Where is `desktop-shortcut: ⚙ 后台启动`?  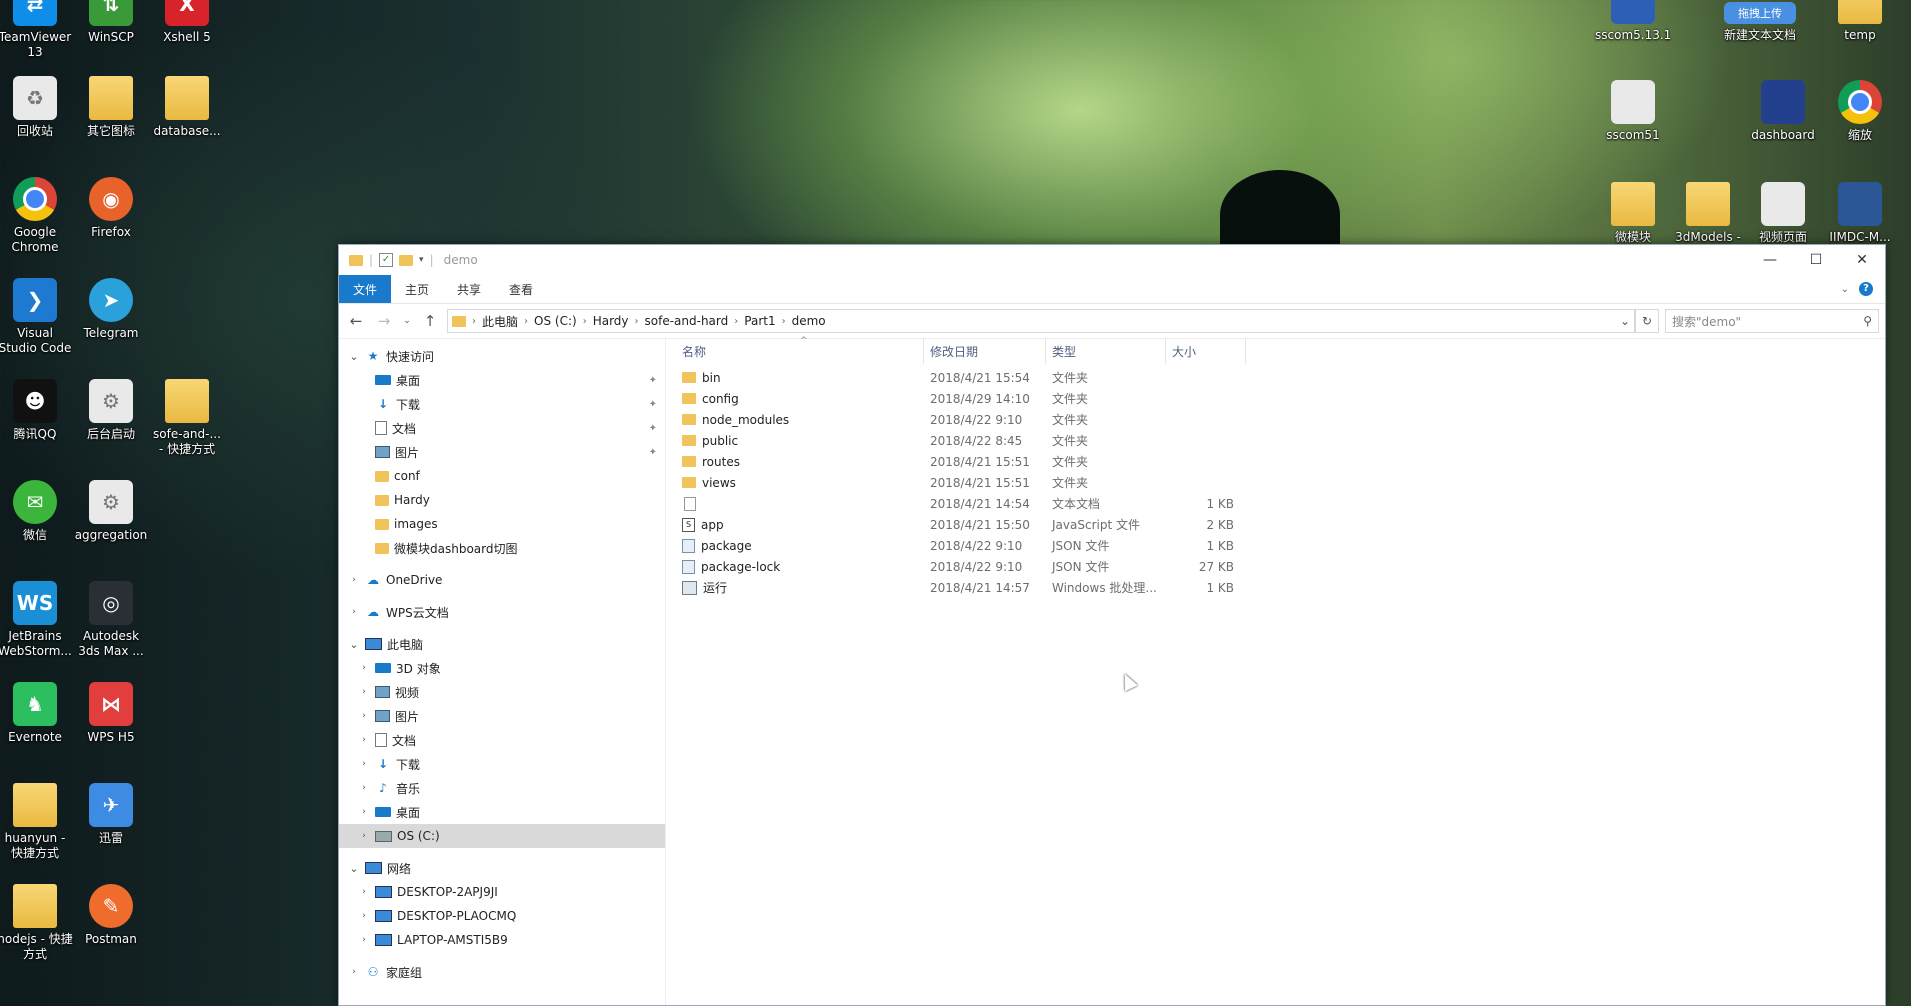
desktop-shortcut: ⚙ 后台启动 is located at coordinates (111, 410).